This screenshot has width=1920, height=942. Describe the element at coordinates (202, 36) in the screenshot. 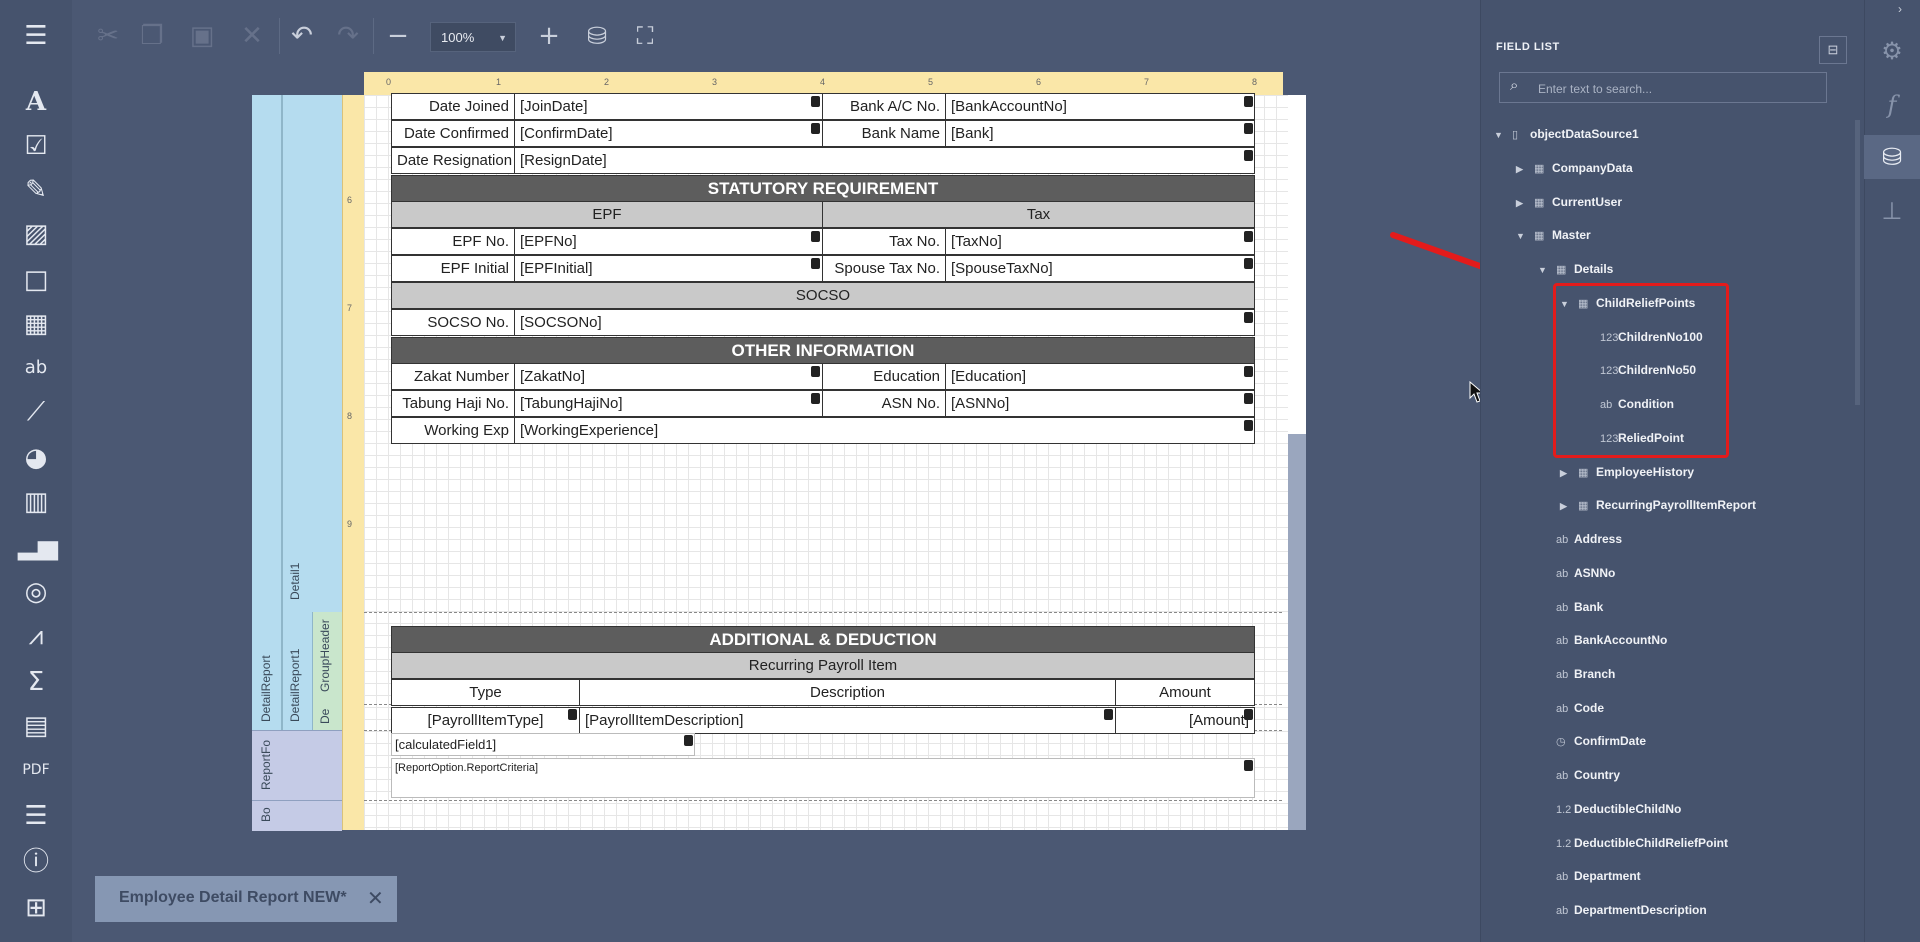

I see `paste-icon: ▣` at that location.